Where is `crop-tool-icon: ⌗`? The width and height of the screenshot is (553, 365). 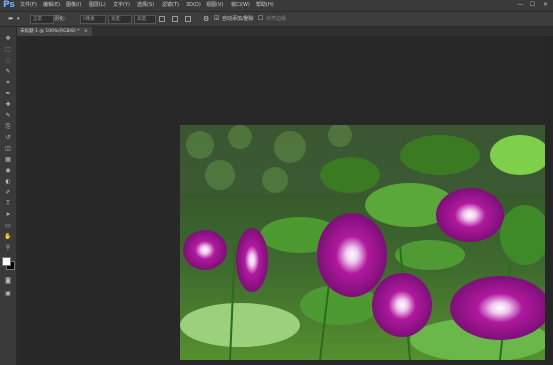 crop-tool-icon: ⌗ is located at coordinates (8, 83).